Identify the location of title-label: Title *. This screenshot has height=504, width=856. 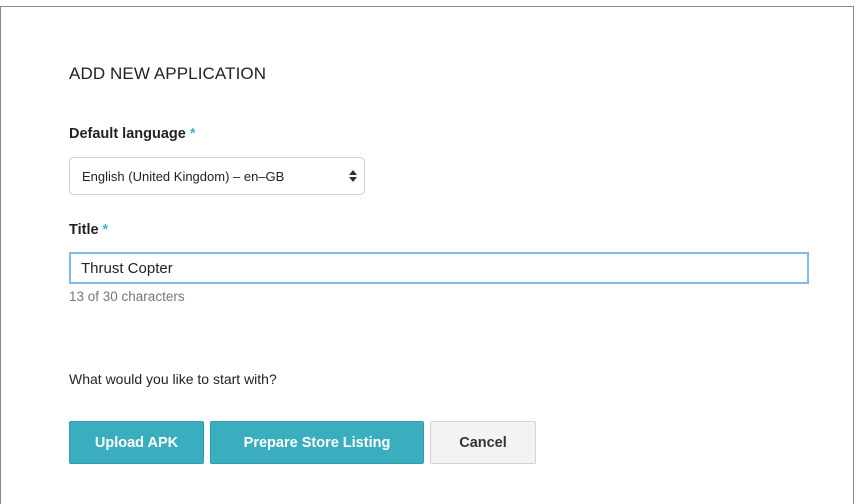
(88, 230).